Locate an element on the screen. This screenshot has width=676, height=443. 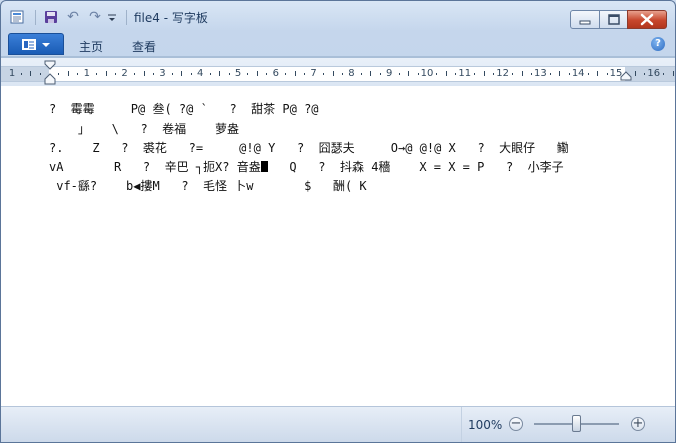
window-title: file4 - 写字板 is located at coordinates (171, 18).